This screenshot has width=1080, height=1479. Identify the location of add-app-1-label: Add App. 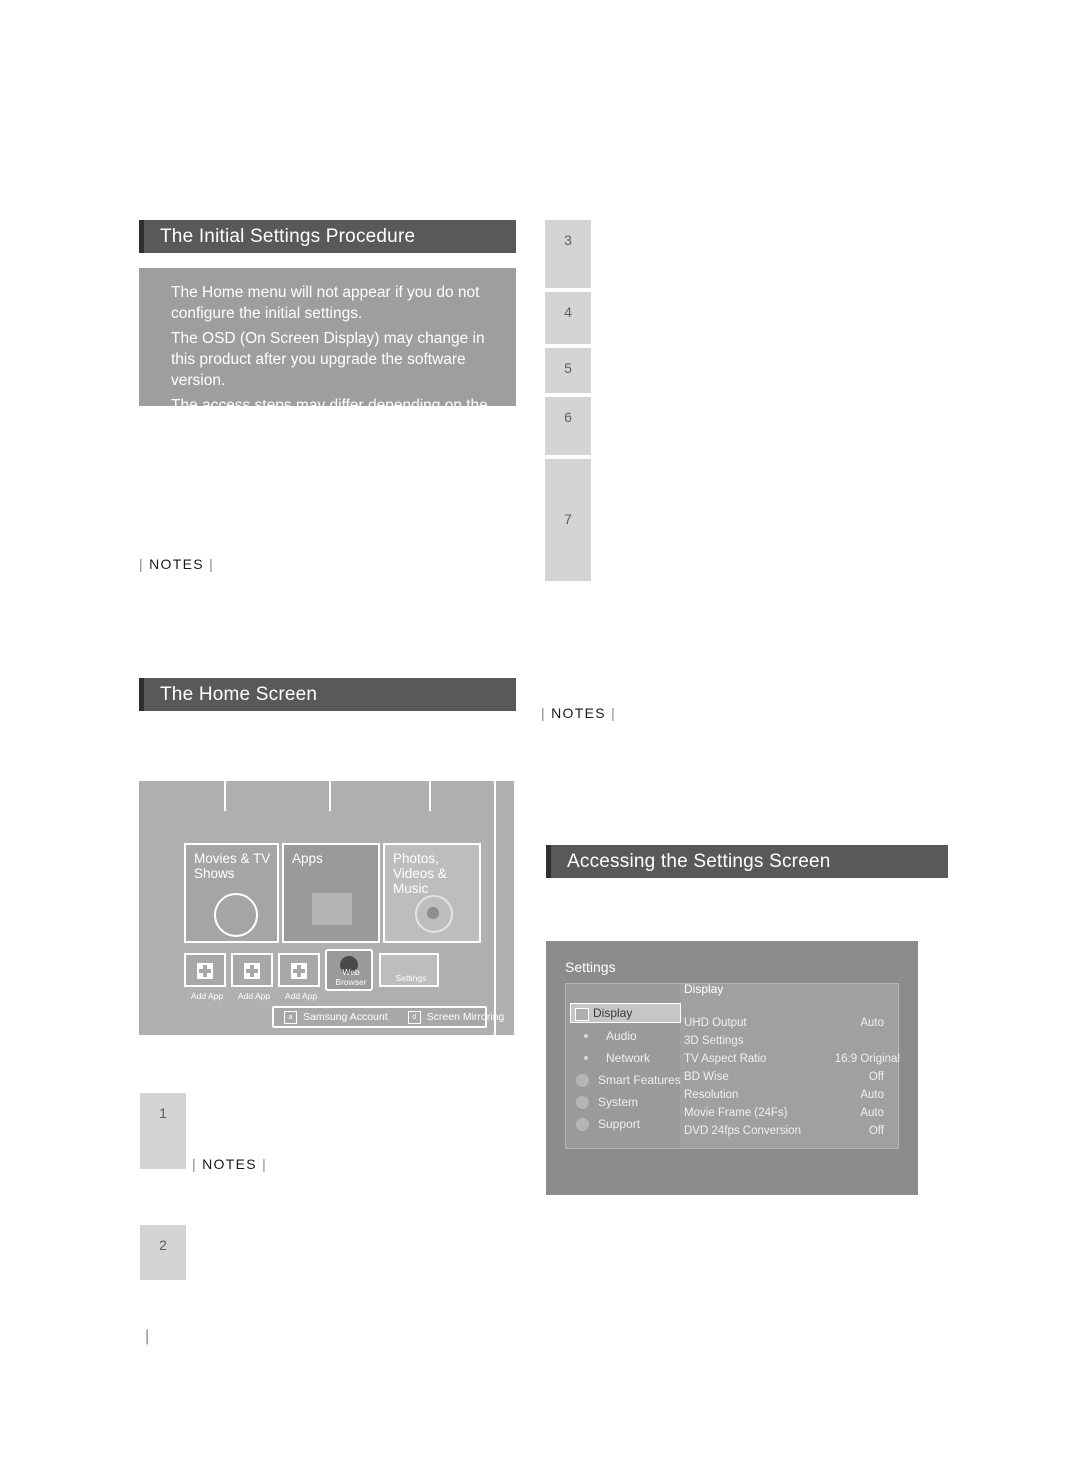
(207, 996).